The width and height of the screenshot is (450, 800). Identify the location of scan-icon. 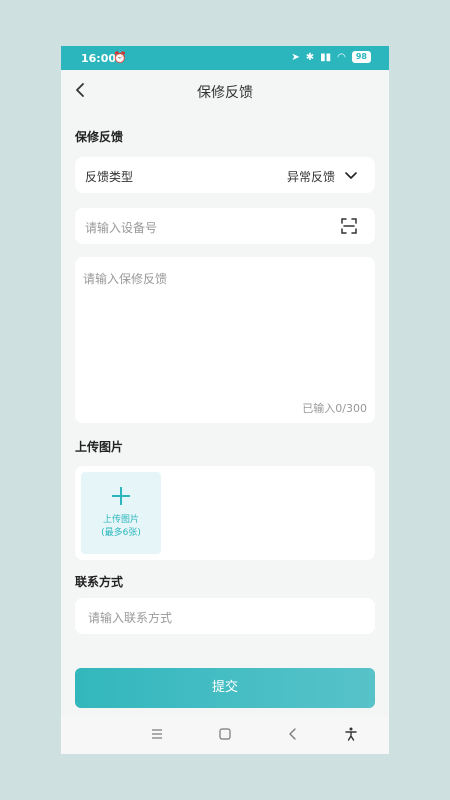
(349, 226).